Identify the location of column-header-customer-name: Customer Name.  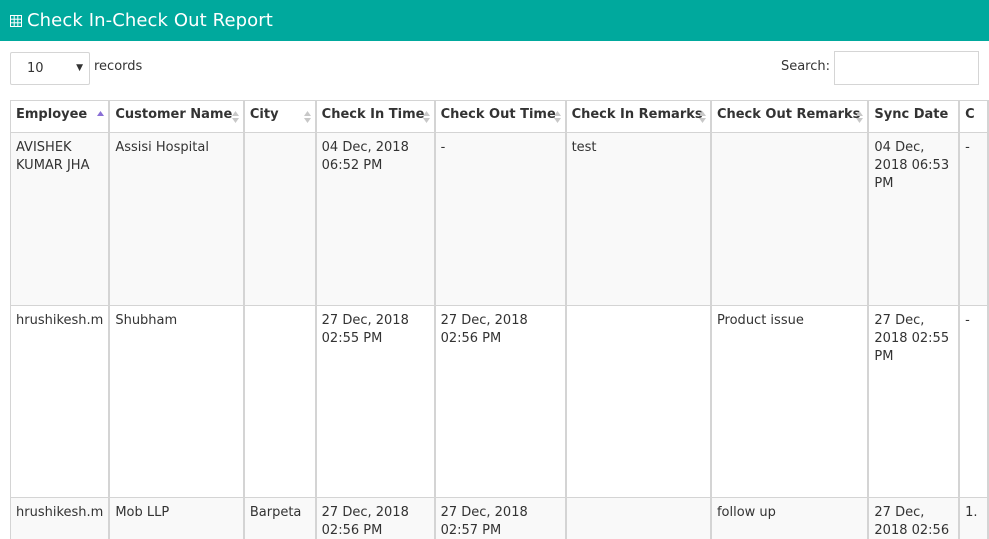
(176, 116).